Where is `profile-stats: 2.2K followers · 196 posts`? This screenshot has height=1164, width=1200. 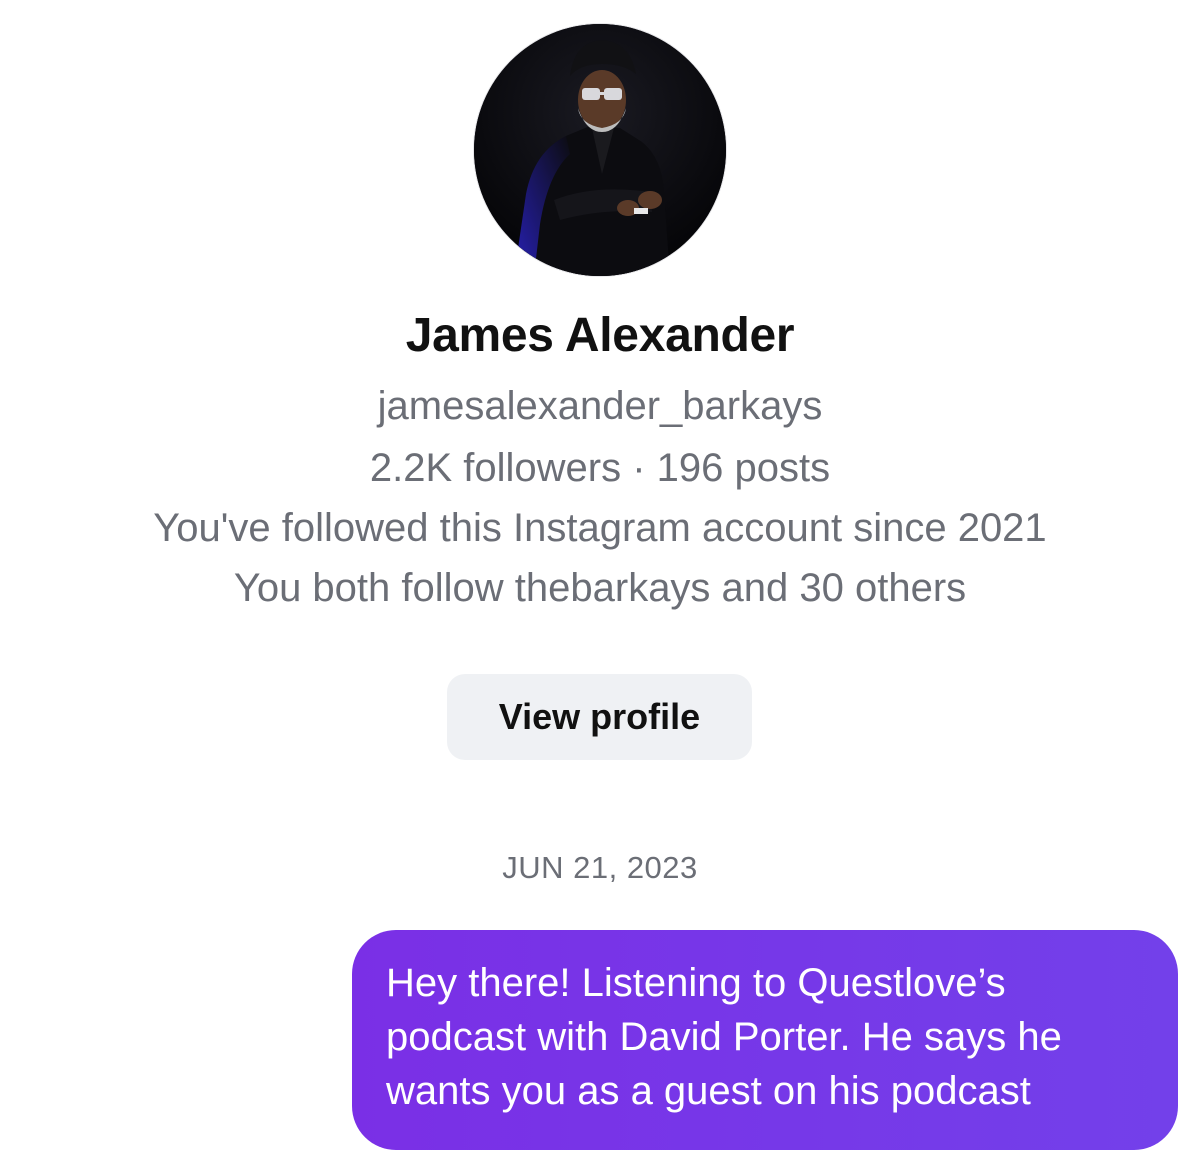
profile-stats: 2.2K followers · 196 posts is located at coordinates (600, 468).